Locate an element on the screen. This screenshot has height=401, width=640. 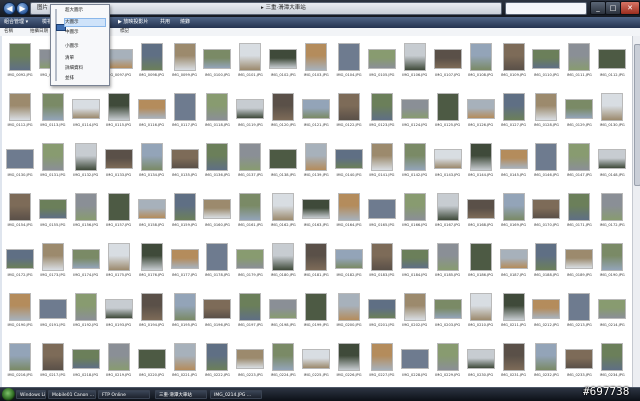
photo-tile: IMG_0219.JPG is located at coordinates (119, 362).